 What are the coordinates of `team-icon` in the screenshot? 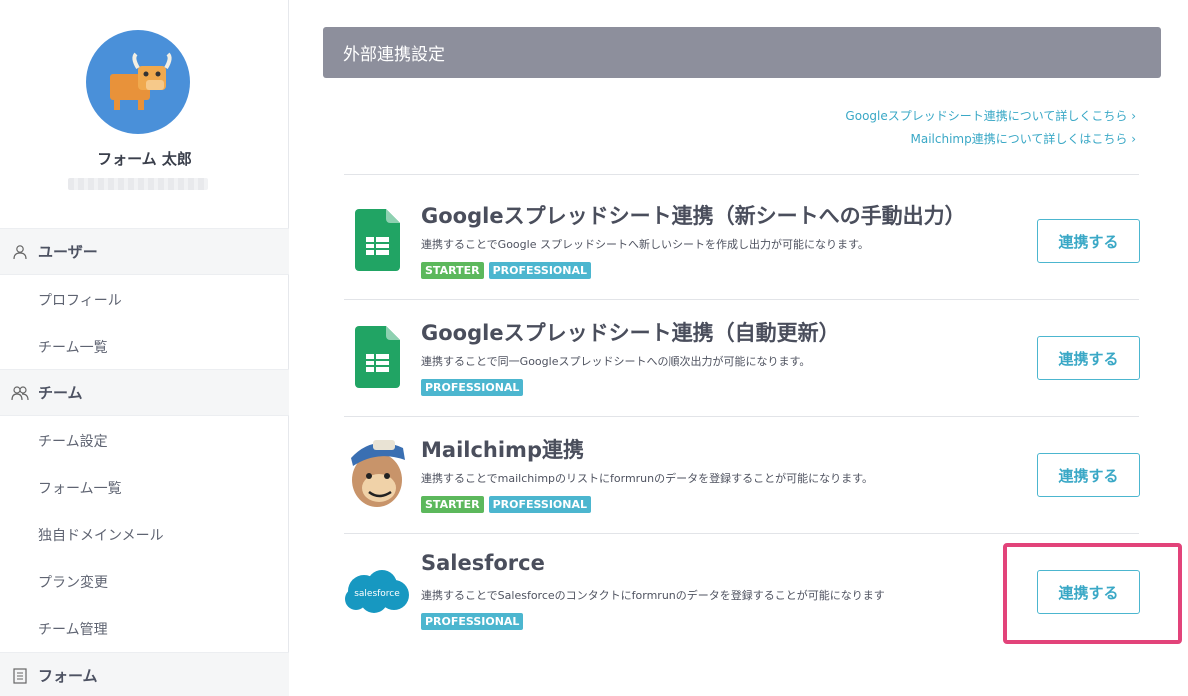 It's located at (20, 393).